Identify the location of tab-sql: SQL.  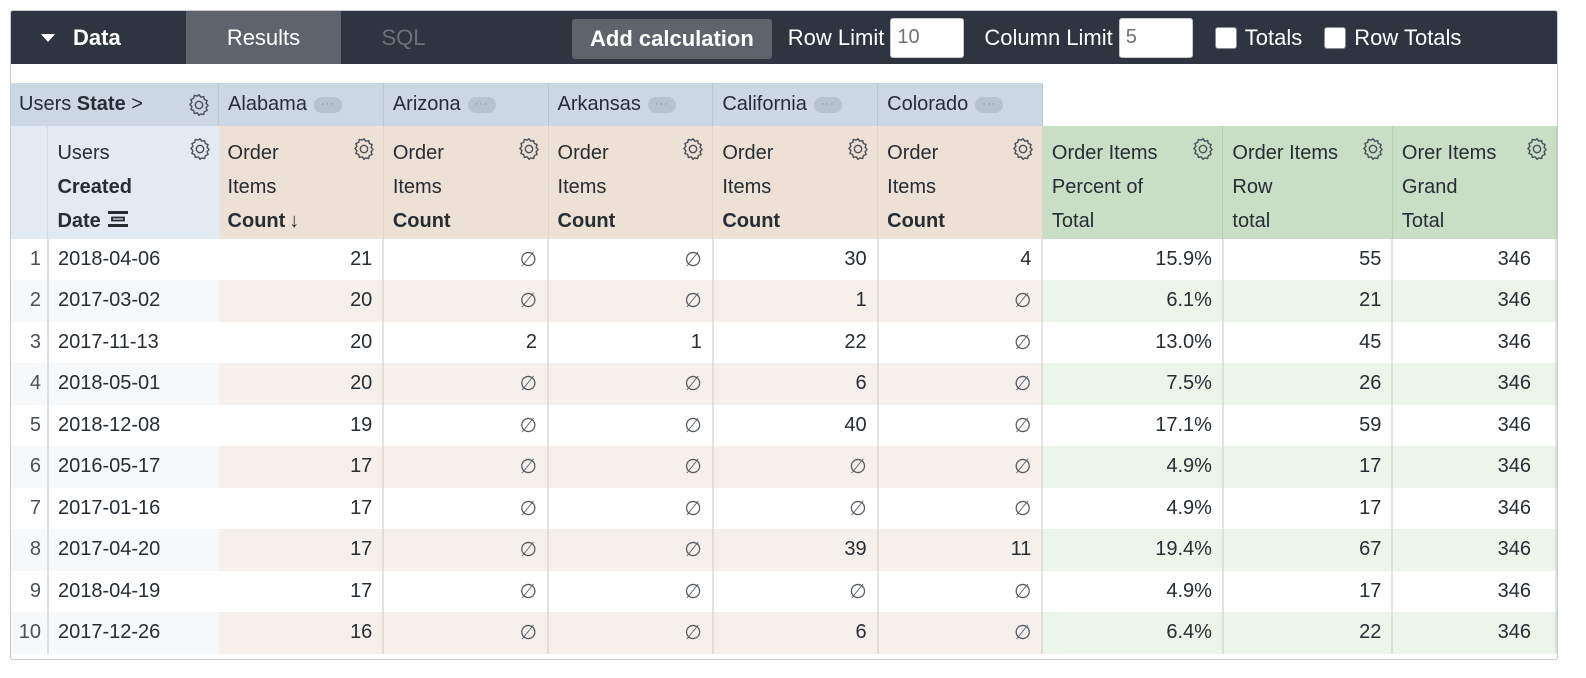
(403, 37).